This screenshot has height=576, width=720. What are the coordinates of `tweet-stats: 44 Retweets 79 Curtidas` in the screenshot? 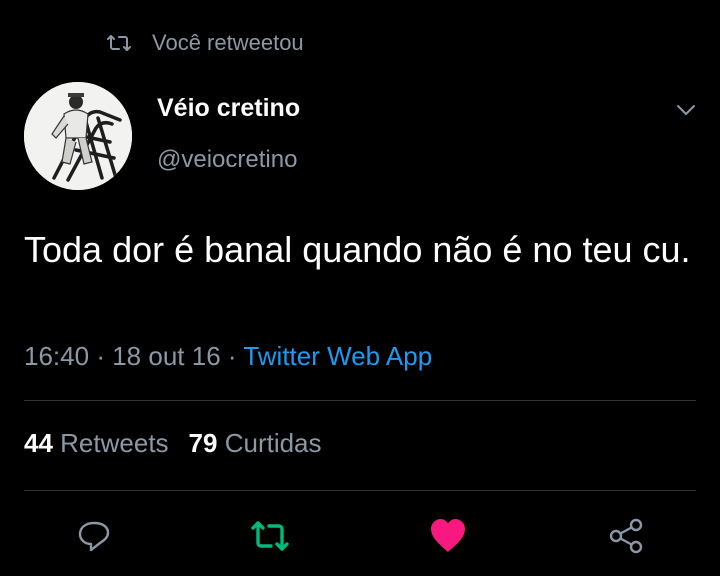 It's located at (173, 443).